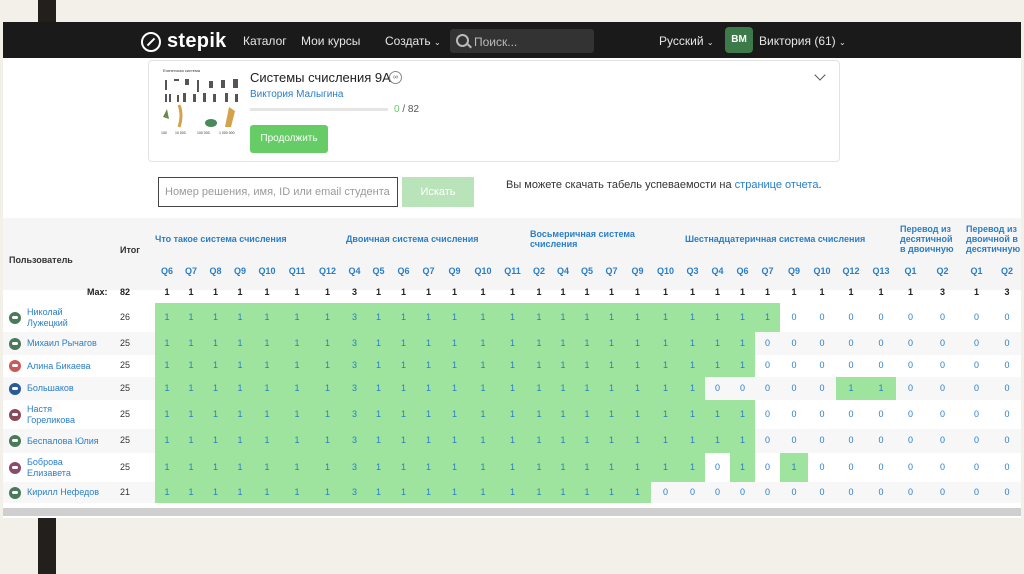 Image resolution: width=1024 pixels, height=574 pixels. I want to click on student-name-link: Николай Лужецкий, so click(47, 318).